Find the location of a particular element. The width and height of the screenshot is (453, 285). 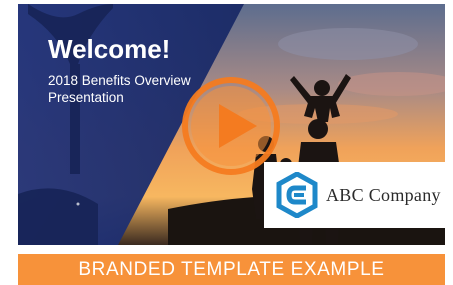

company-logo-card: ABC Company is located at coordinates (354, 195).